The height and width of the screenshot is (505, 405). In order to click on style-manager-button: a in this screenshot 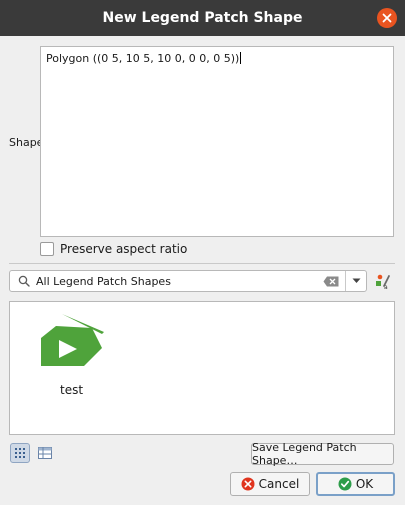, I will do `click(383, 282)`.